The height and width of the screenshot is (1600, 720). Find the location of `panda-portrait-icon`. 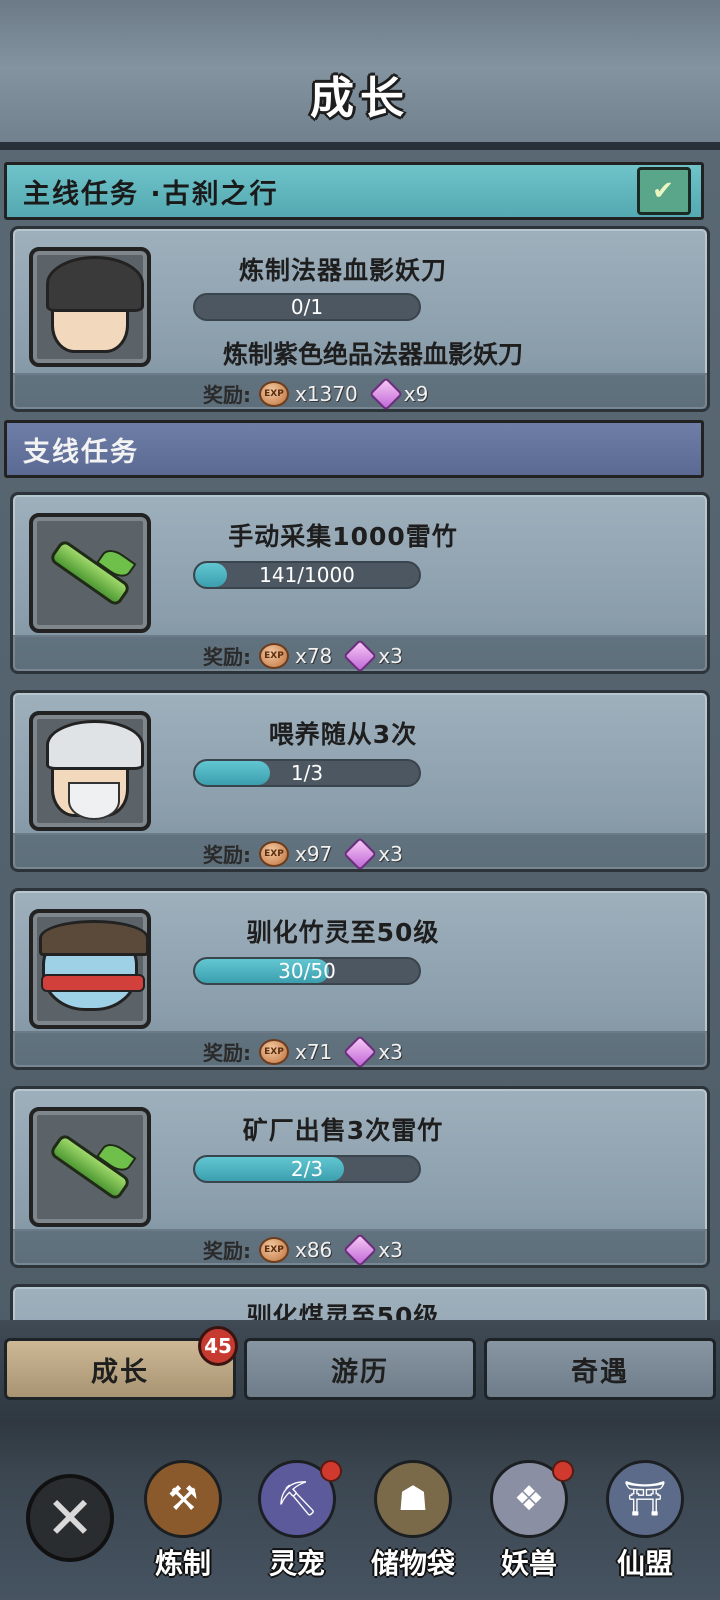

panda-portrait-icon is located at coordinates (93, 965).